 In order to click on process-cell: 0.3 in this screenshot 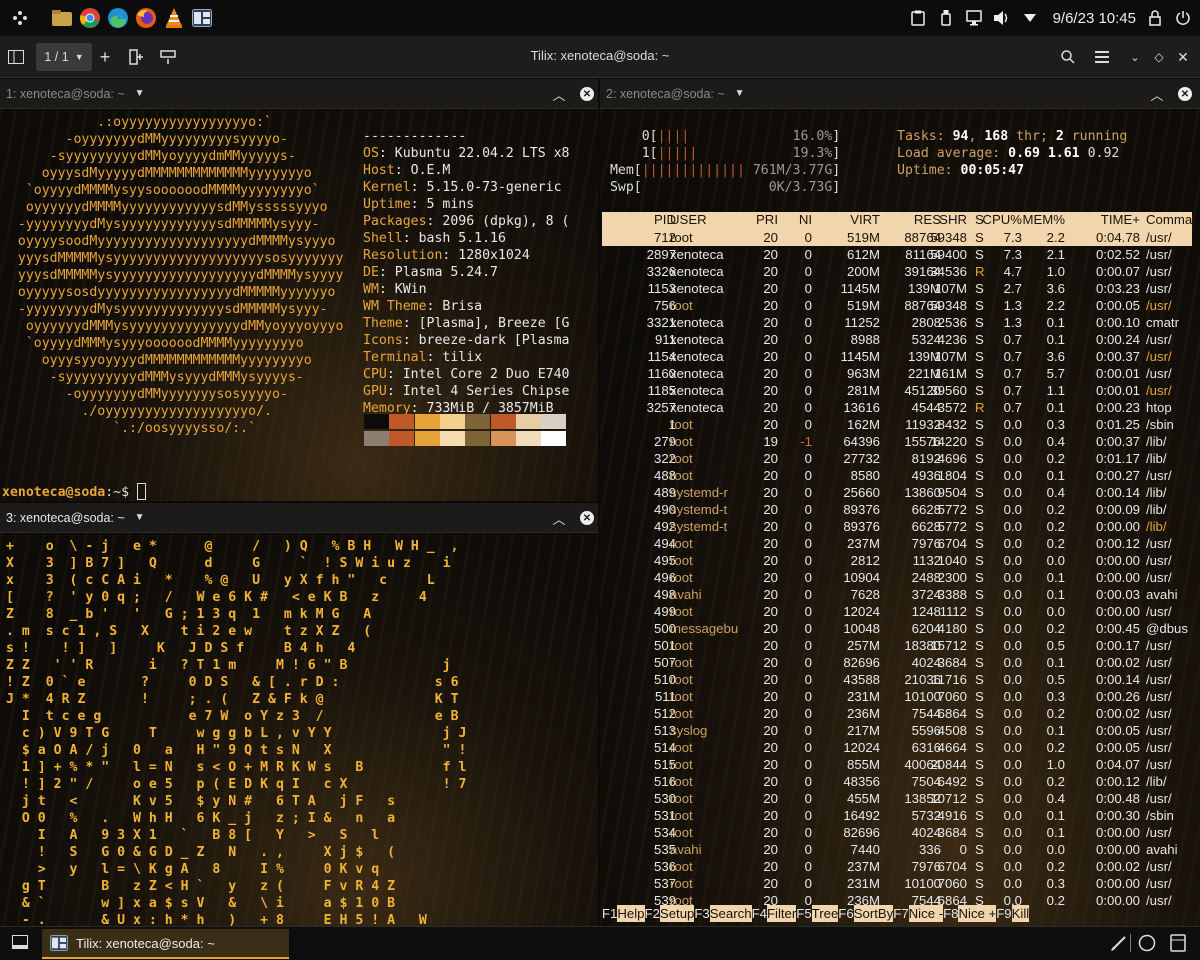, I will do `click(1055, 424)`.